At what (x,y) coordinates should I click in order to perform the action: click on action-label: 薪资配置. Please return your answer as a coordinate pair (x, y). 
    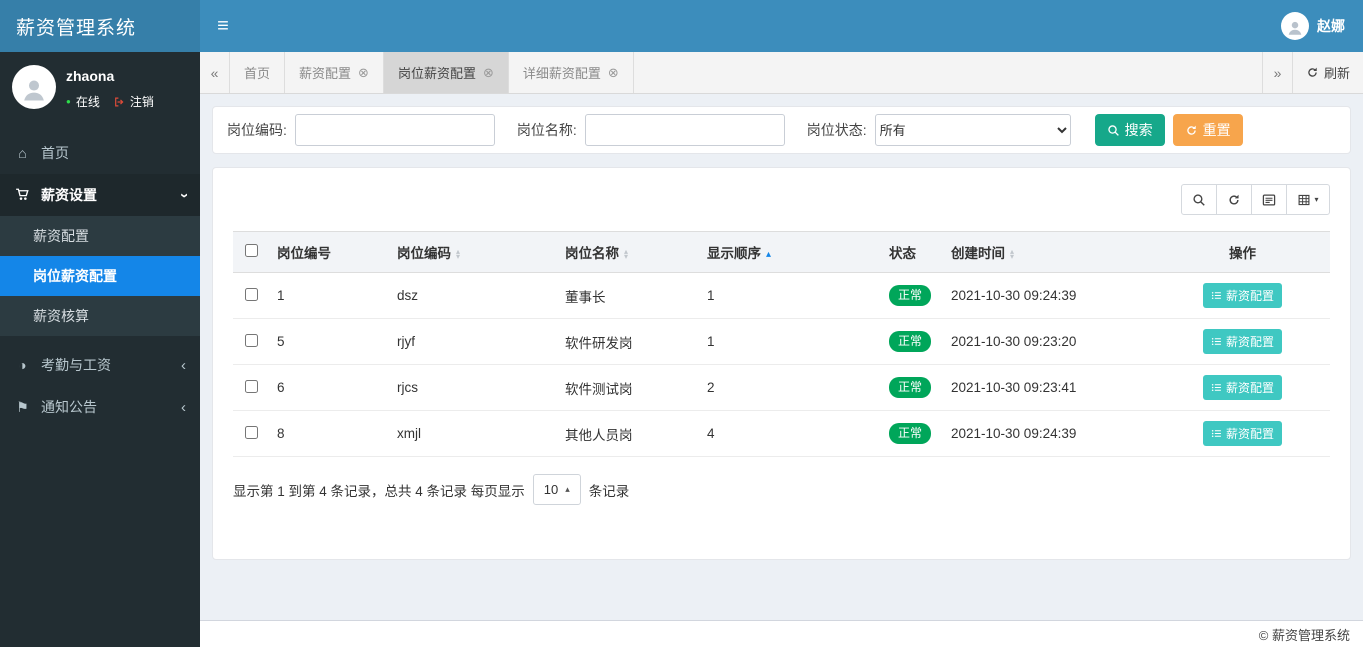
    Looking at the image, I should click on (1249, 434).